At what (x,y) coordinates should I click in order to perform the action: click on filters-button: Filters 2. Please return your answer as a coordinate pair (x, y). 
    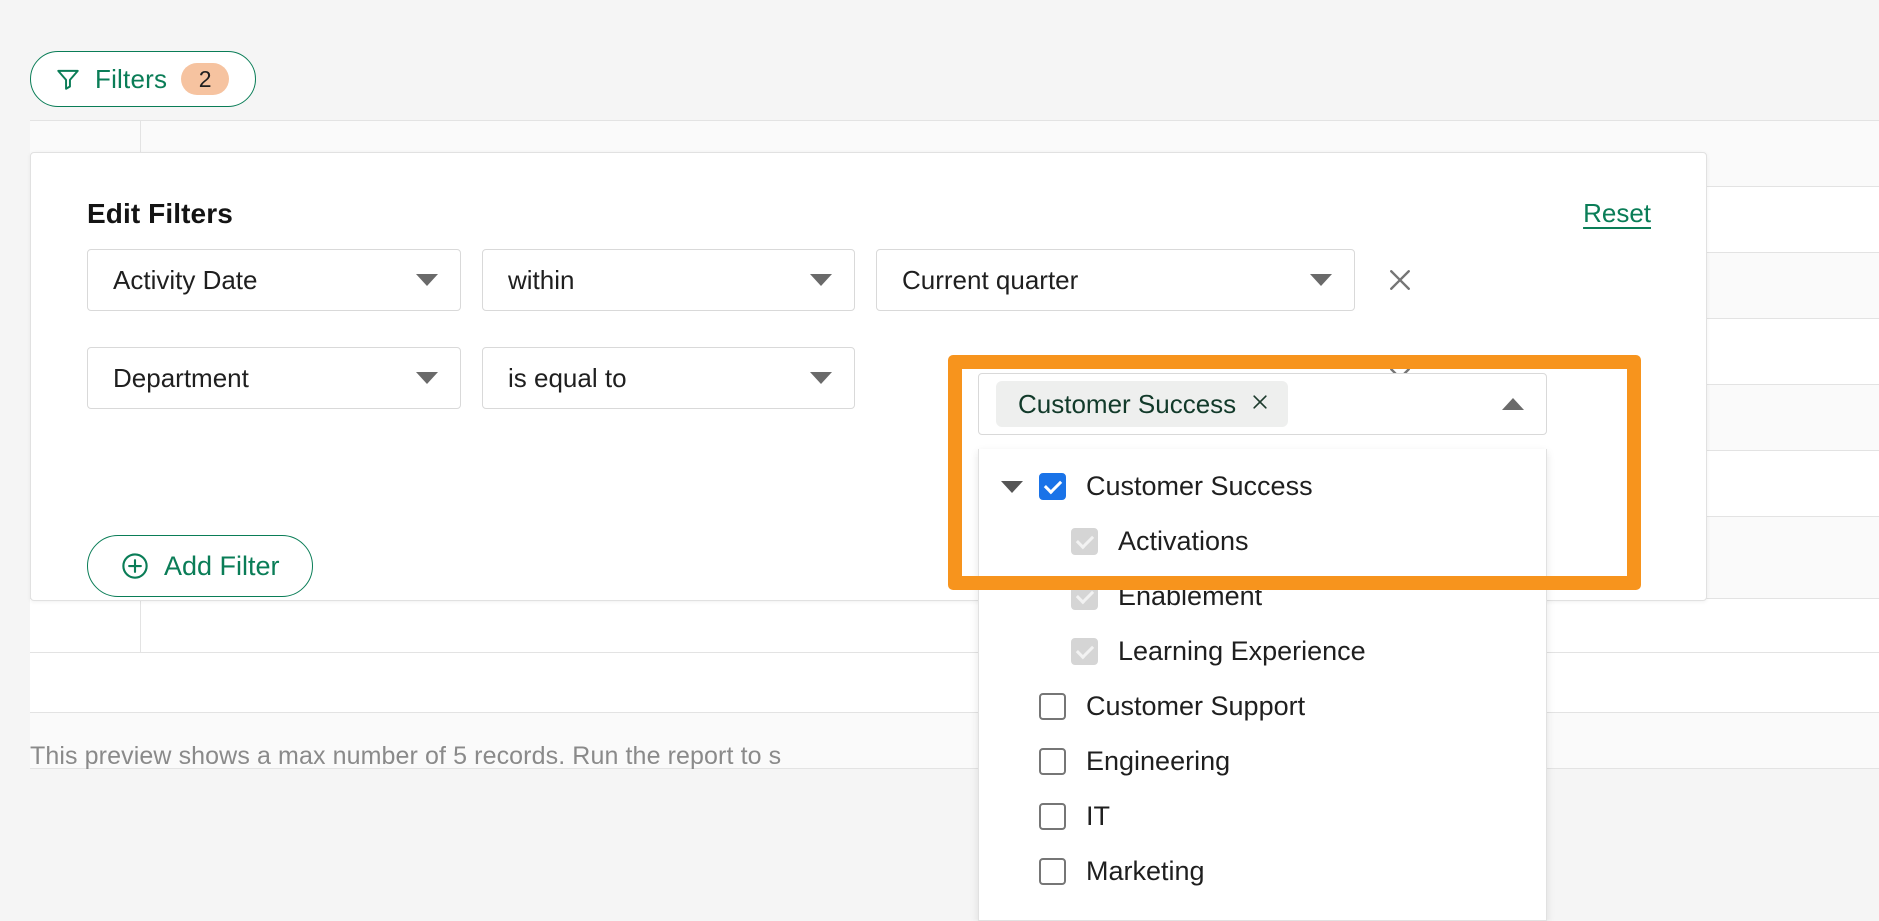
    Looking at the image, I should click on (143, 79).